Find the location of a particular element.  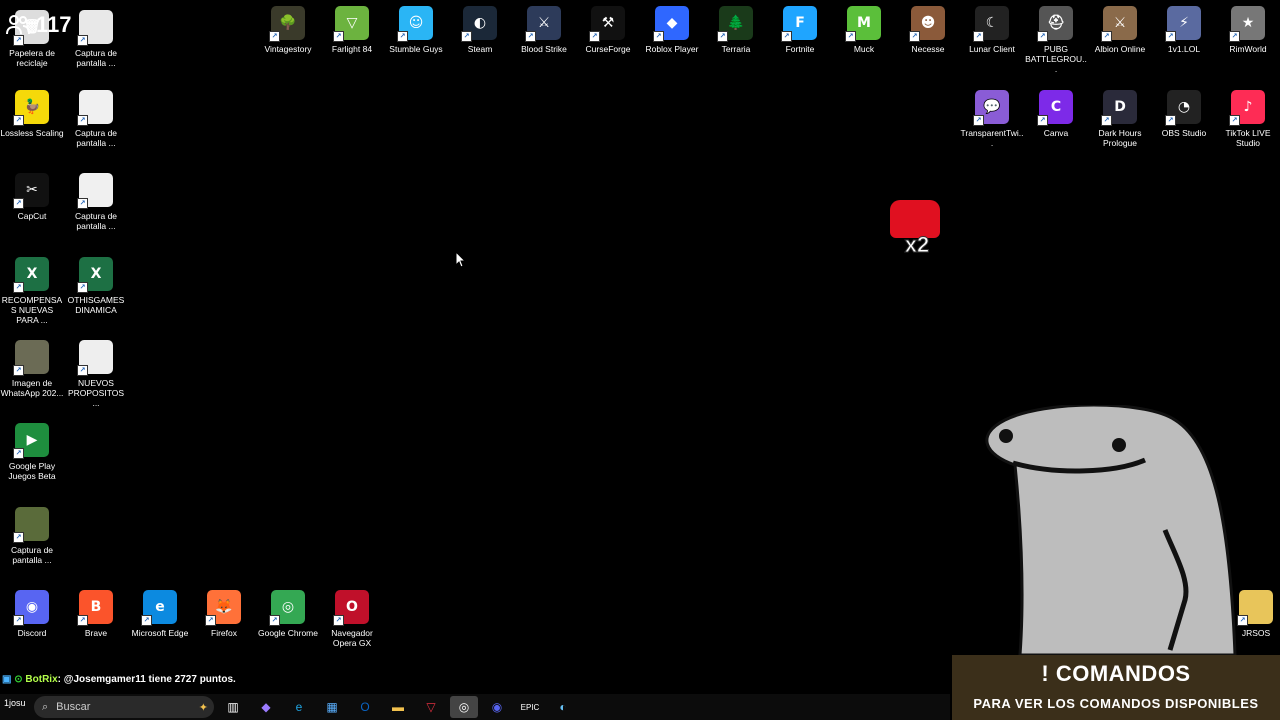

desktop-icon-label: Microsoft Edge is located at coordinates (160, 633).